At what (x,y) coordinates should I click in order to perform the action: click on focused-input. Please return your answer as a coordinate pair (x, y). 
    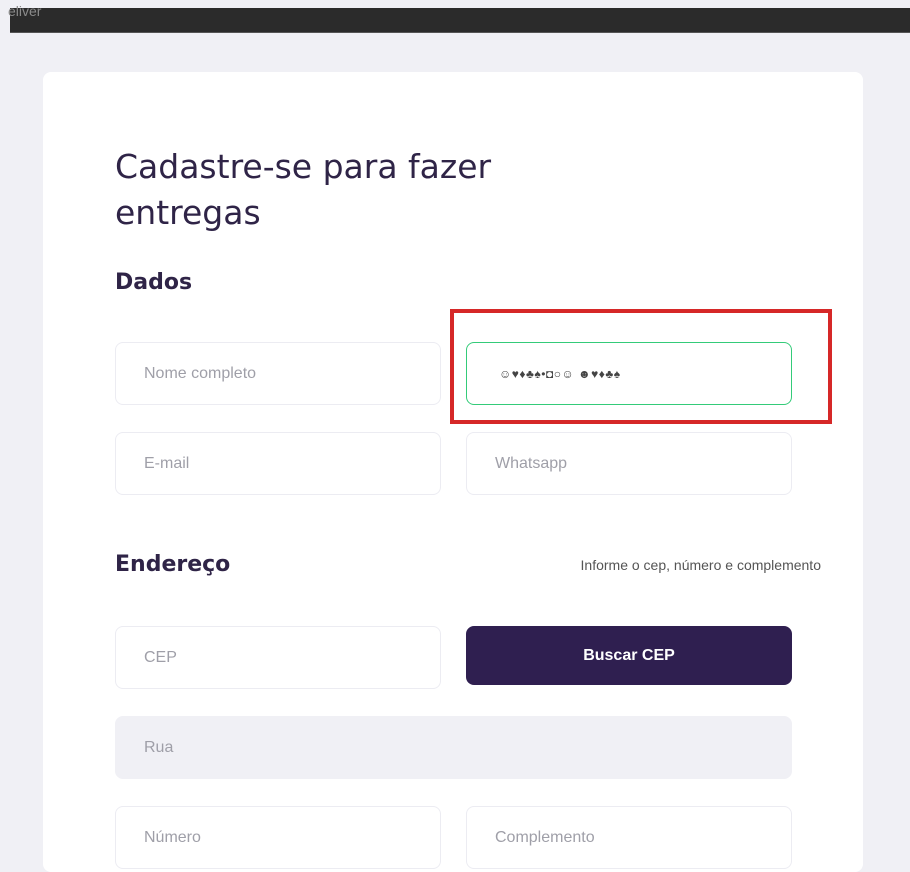
    Looking at the image, I should click on (629, 373).